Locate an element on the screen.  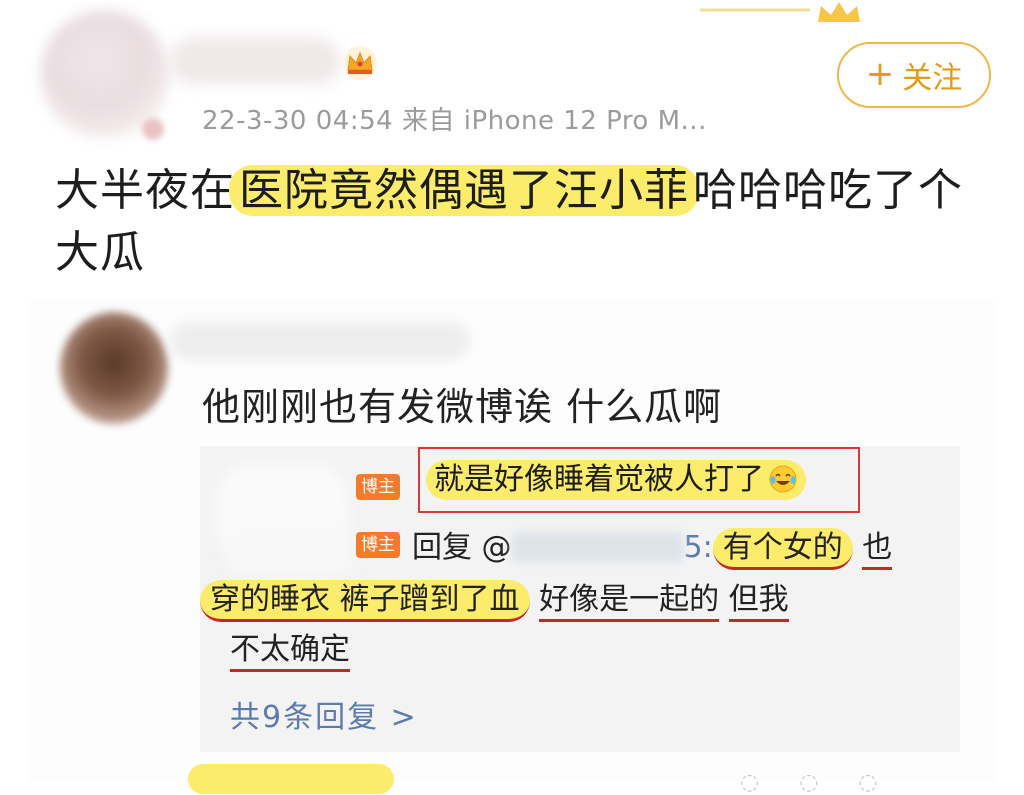
reply-2-seg-6: 不太确定 is located at coordinates (290, 652).